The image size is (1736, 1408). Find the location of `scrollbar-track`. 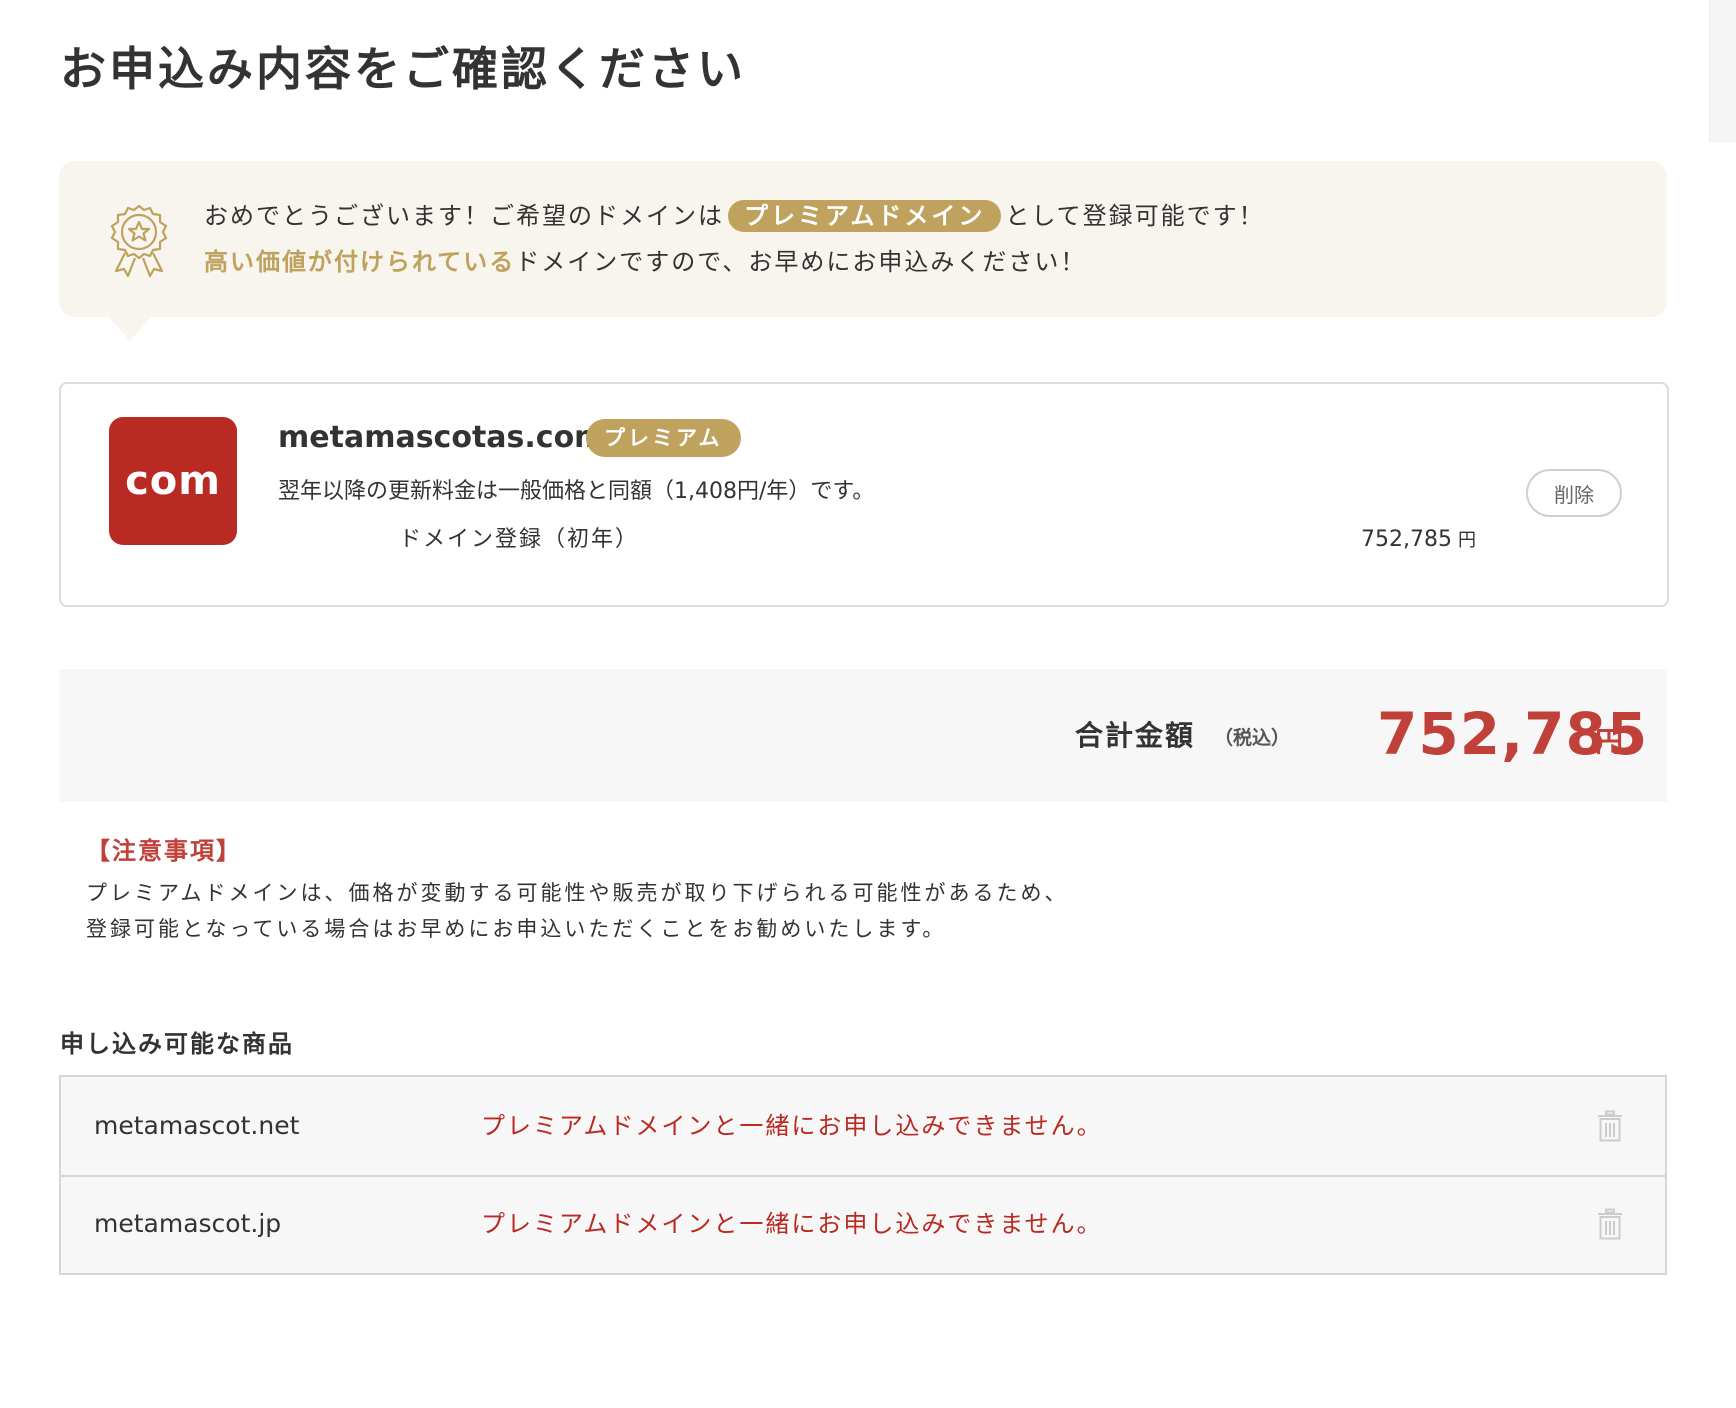

scrollbar-track is located at coordinates (1722, 71).